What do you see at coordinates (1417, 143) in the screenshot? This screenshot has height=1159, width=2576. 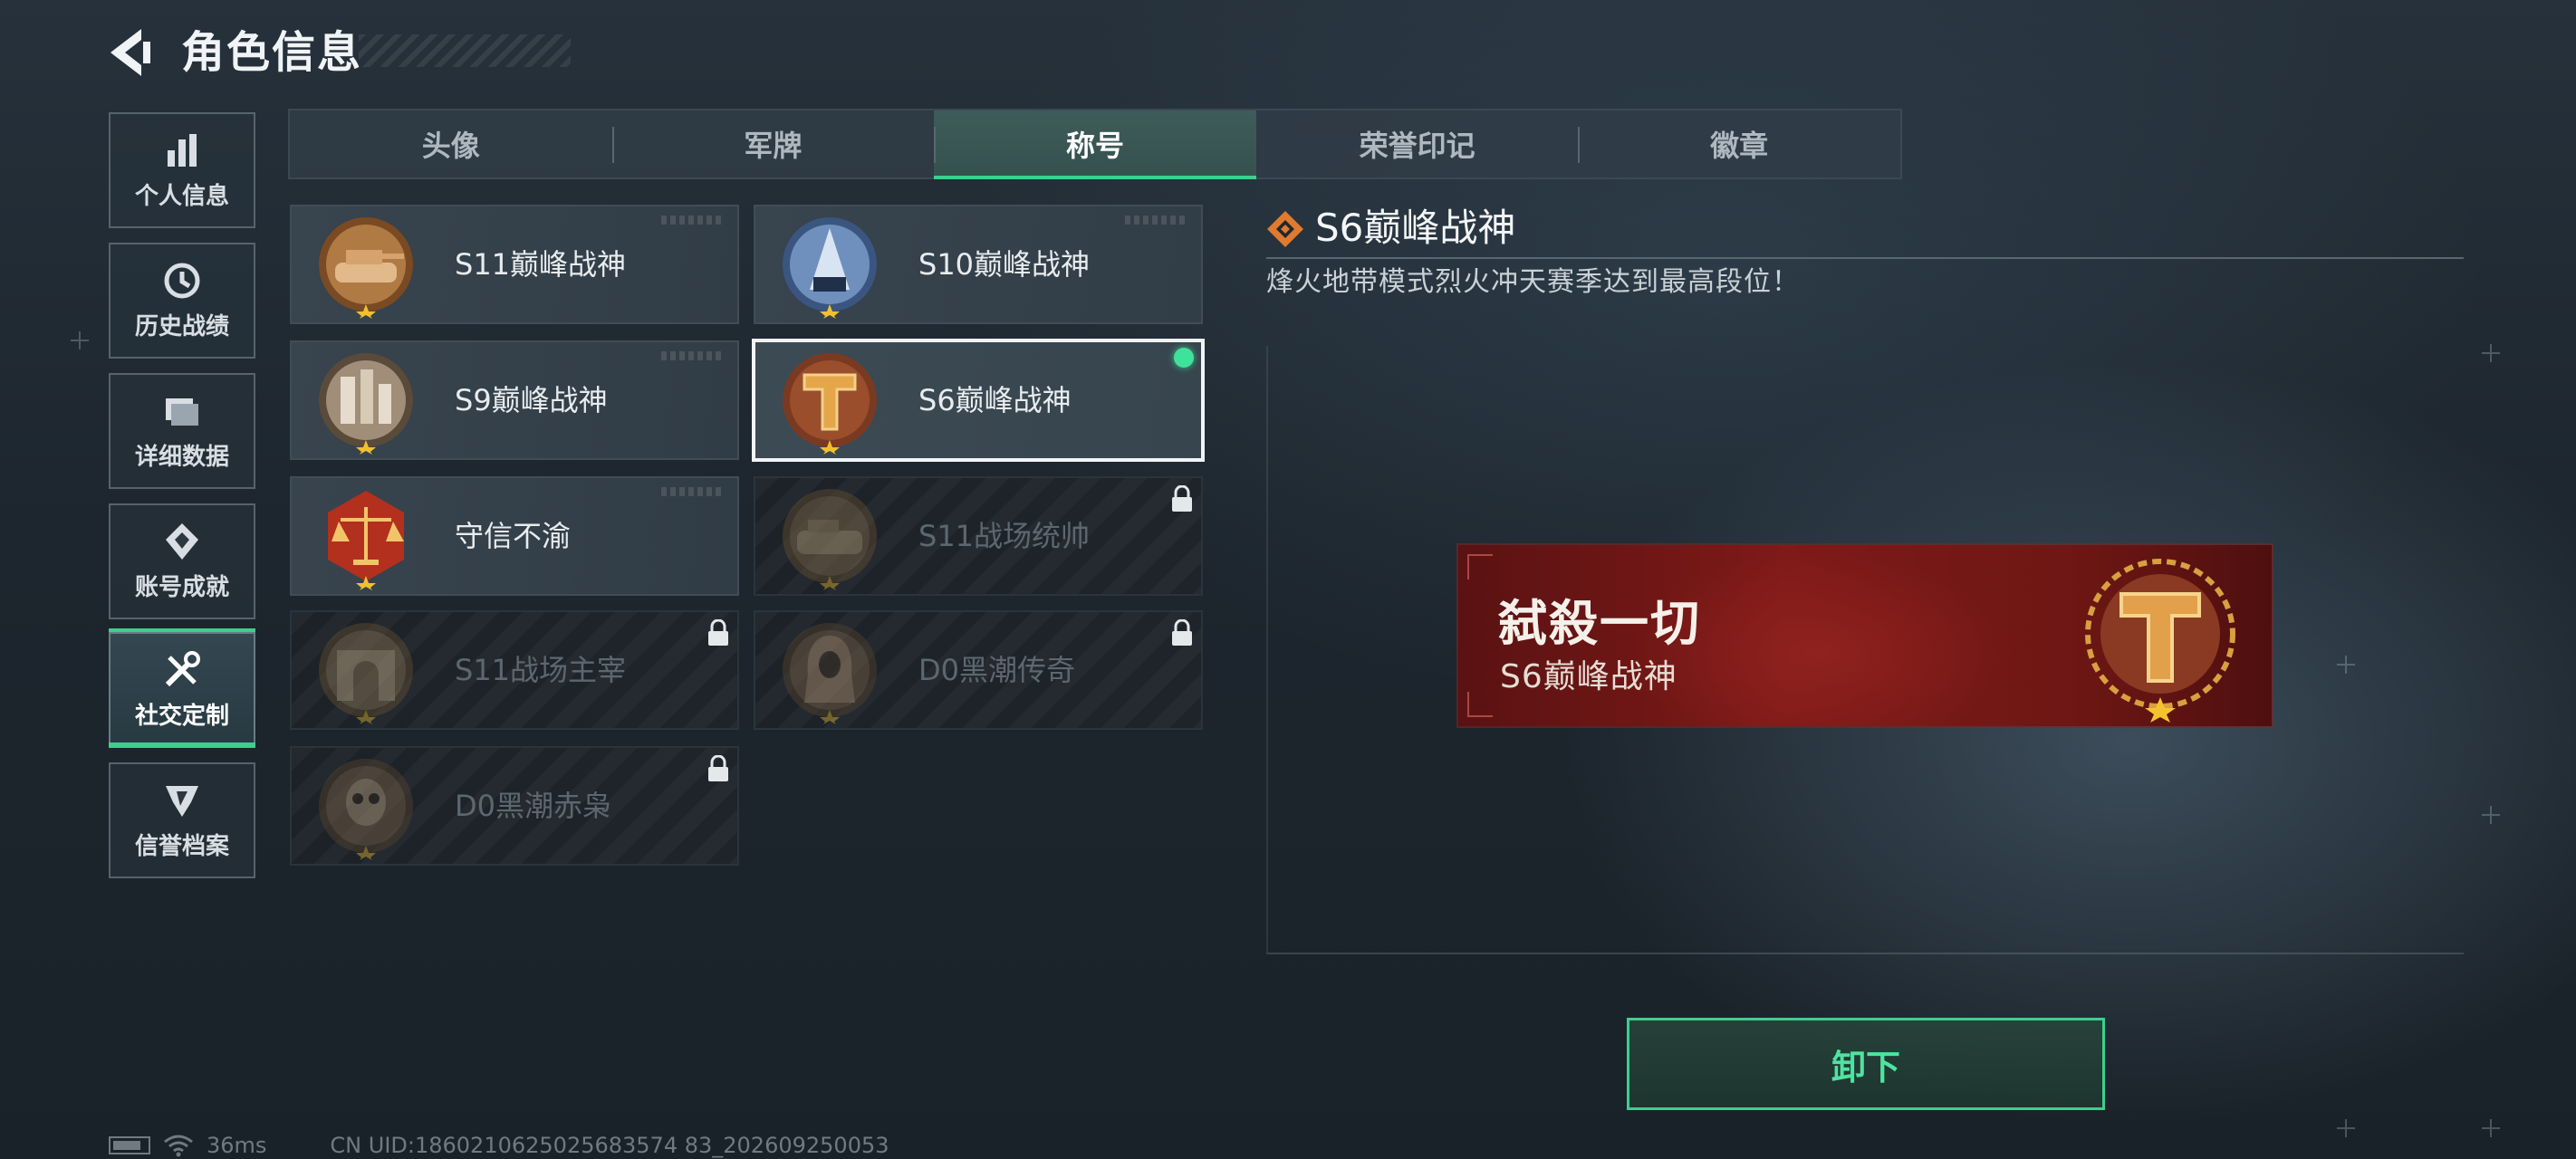 I see `tab-honor-mark: 荣誉印记` at bounding box center [1417, 143].